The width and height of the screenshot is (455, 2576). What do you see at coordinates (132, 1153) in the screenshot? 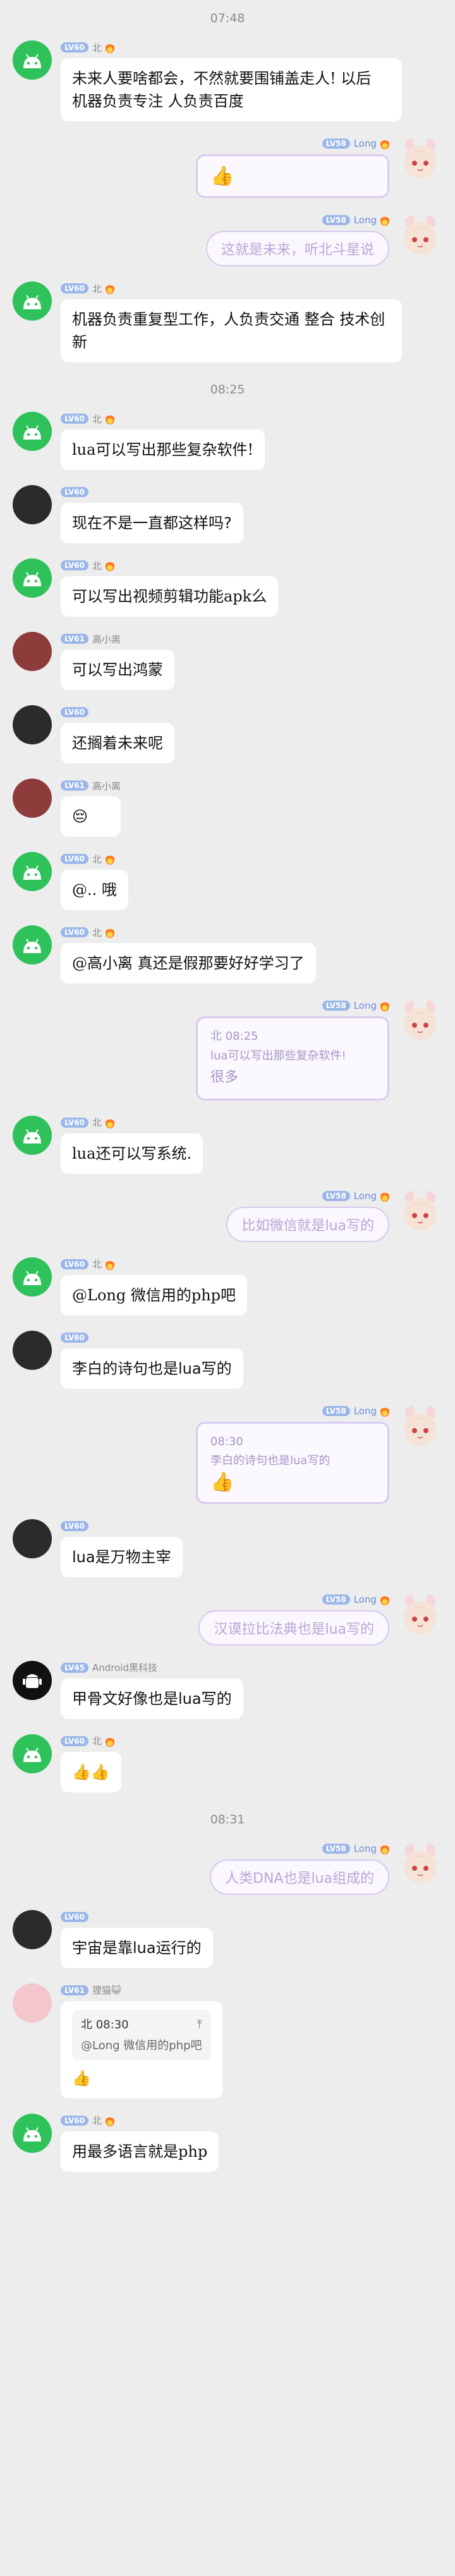
I see `message-bubble: lua还可以写系统.` at bounding box center [132, 1153].